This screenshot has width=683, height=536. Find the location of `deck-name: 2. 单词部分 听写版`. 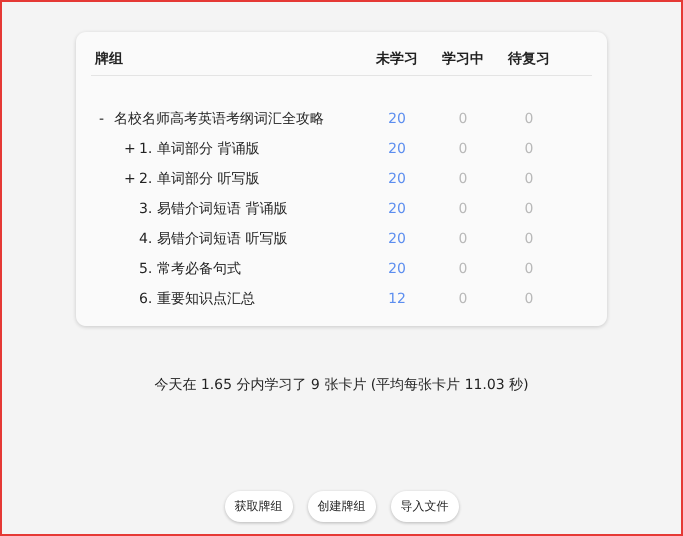

deck-name: 2. 单词部分 听写版 is located at coordinates (199, 179).